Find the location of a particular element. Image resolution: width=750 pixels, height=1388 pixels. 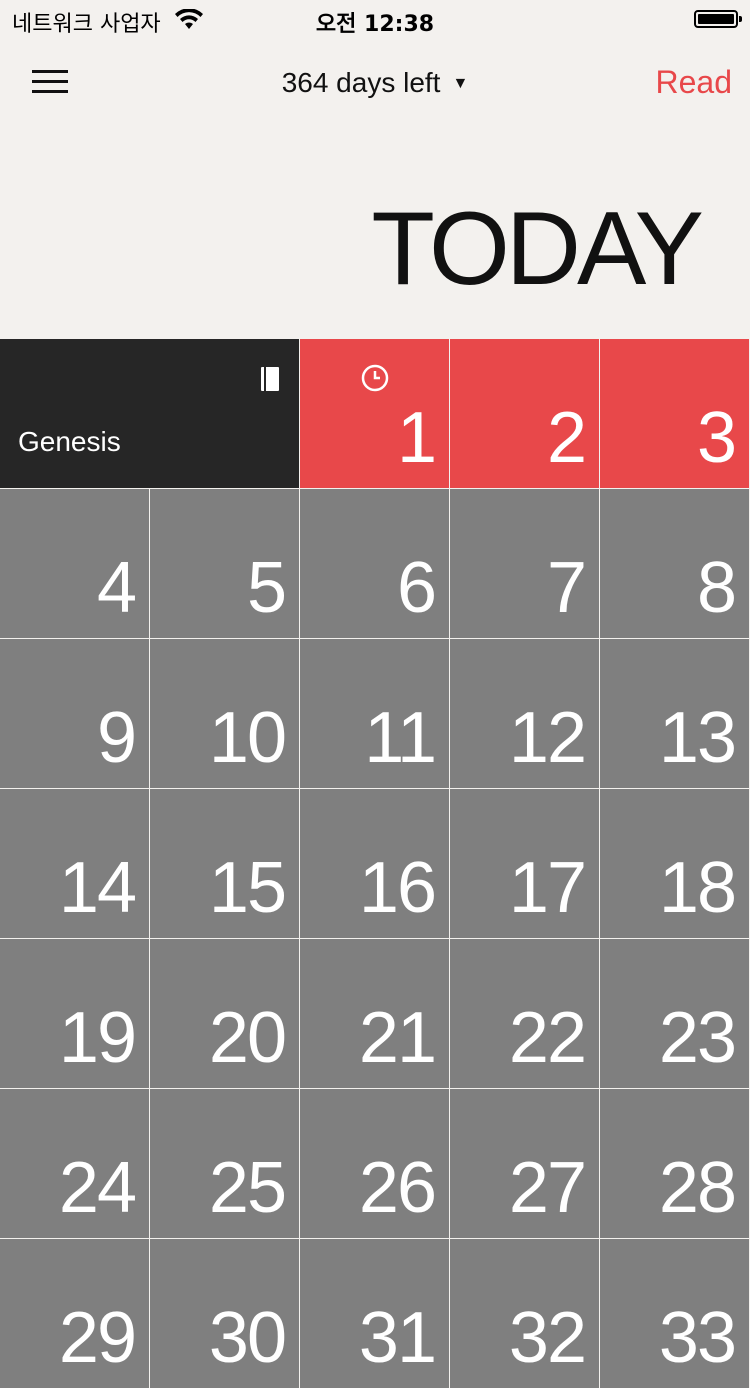

day-number: 21 is located at coordinates (397, 1038).